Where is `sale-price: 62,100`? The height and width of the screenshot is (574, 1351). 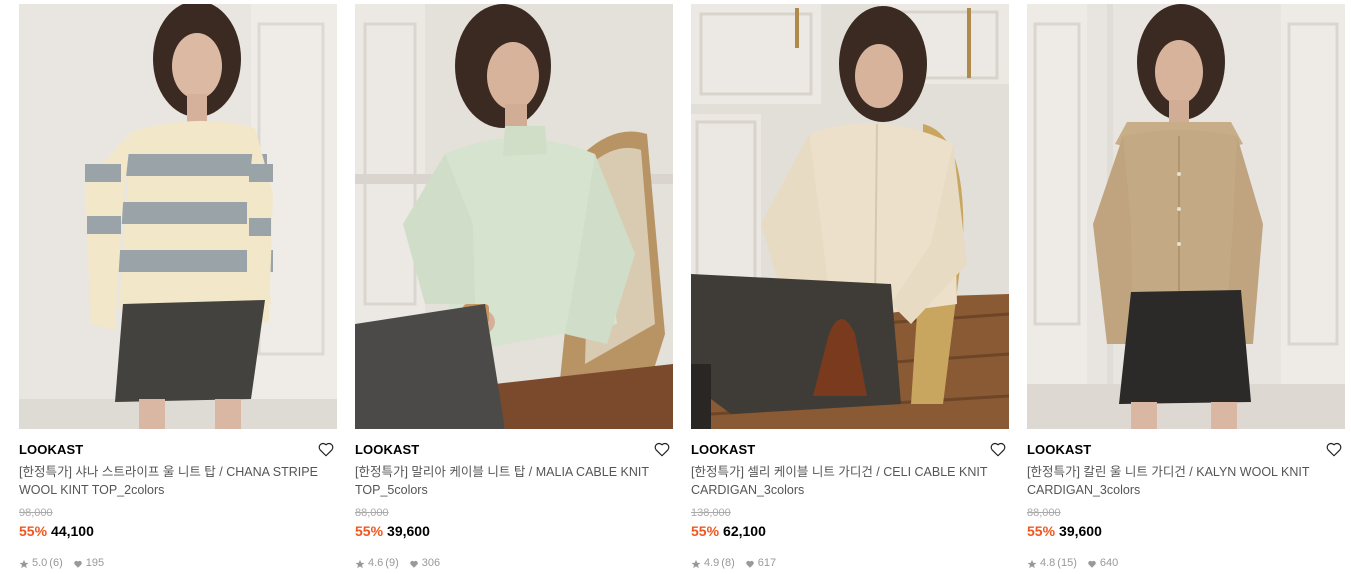 sale-price: 62,100 is located at coordinates (744, 531).